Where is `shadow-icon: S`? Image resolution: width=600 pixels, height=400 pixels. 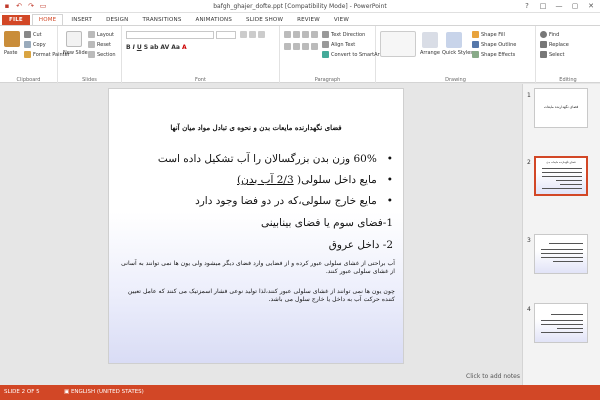 shadow-icon: S is located at coordinates (146, 47).